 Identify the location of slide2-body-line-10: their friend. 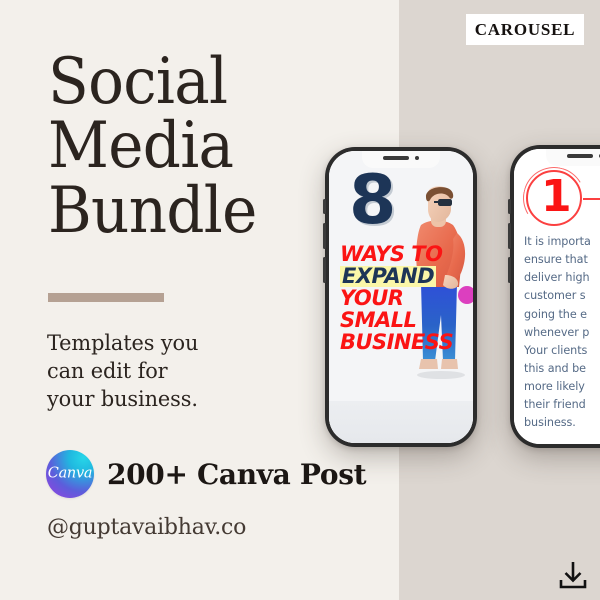
(555, 405).